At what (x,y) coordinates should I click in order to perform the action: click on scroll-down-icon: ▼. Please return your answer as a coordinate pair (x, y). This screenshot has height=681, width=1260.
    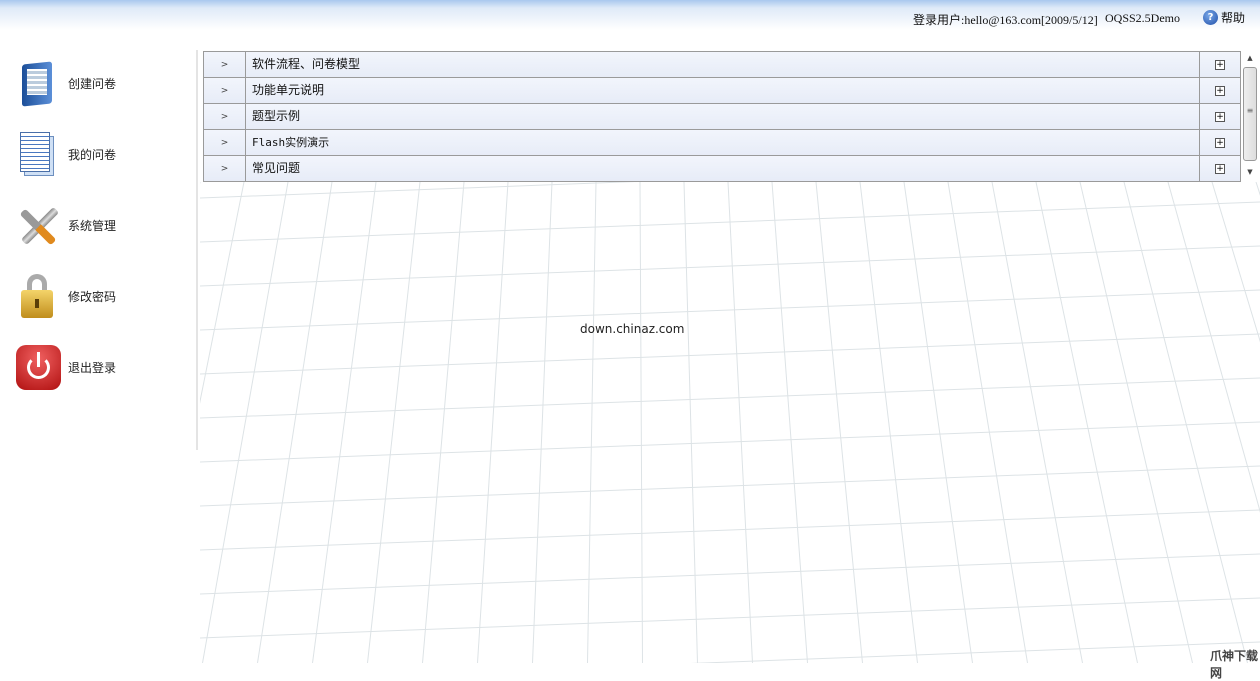
    Looking at the image, I should click on (1250, 172).